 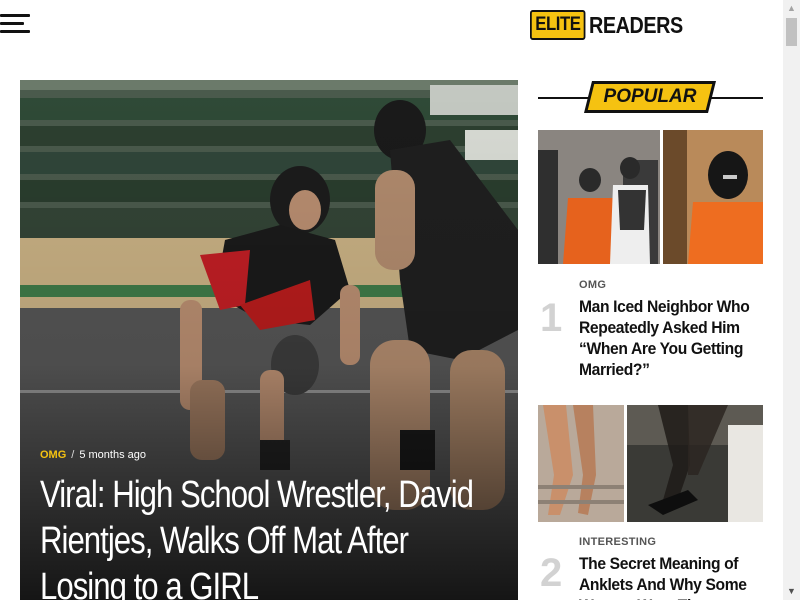 What do you see at coordinates (791, 300) in the screenshot?
I see `vertical-scrollbar: ▲ ▼` at bounding box center [791, 300].